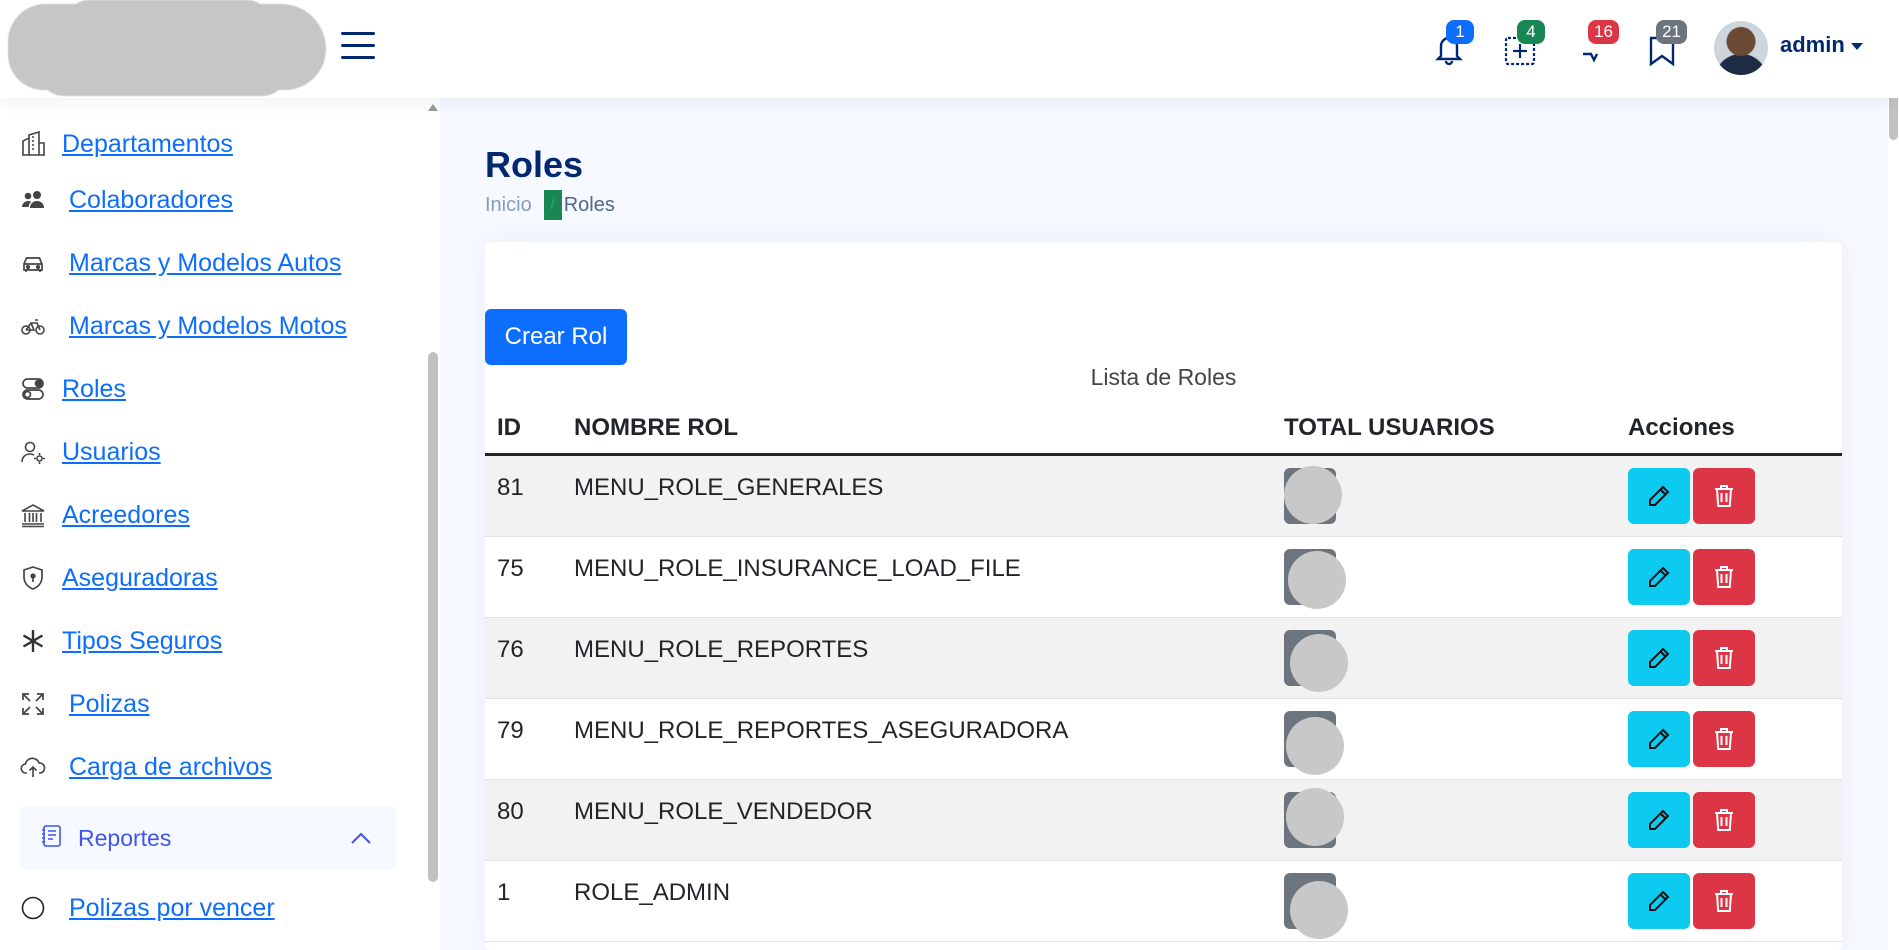 This screenshot has width=1899, height=950. What do you see at coordinates (111, 452) in the screenshot?
I see `sidebar-item-label: Usuarios` at bounding box center [111, 452].